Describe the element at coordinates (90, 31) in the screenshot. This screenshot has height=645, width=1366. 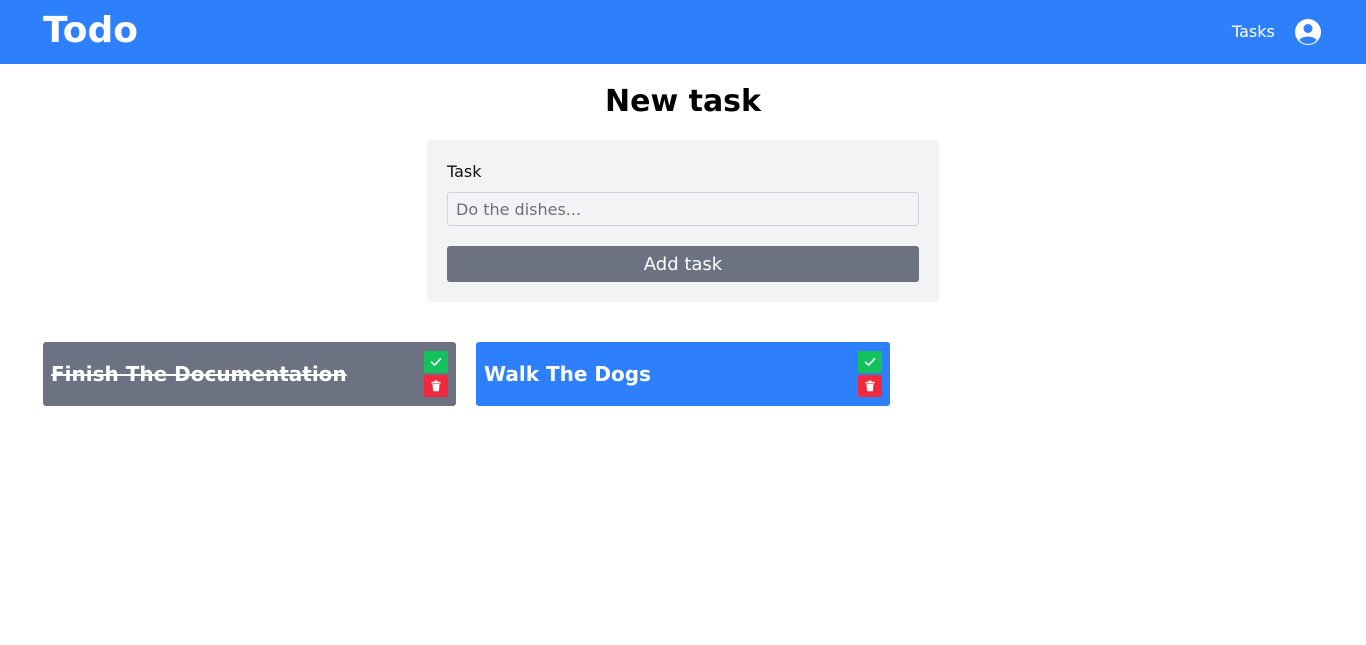
I see `brand-logo: Todo` at that location.